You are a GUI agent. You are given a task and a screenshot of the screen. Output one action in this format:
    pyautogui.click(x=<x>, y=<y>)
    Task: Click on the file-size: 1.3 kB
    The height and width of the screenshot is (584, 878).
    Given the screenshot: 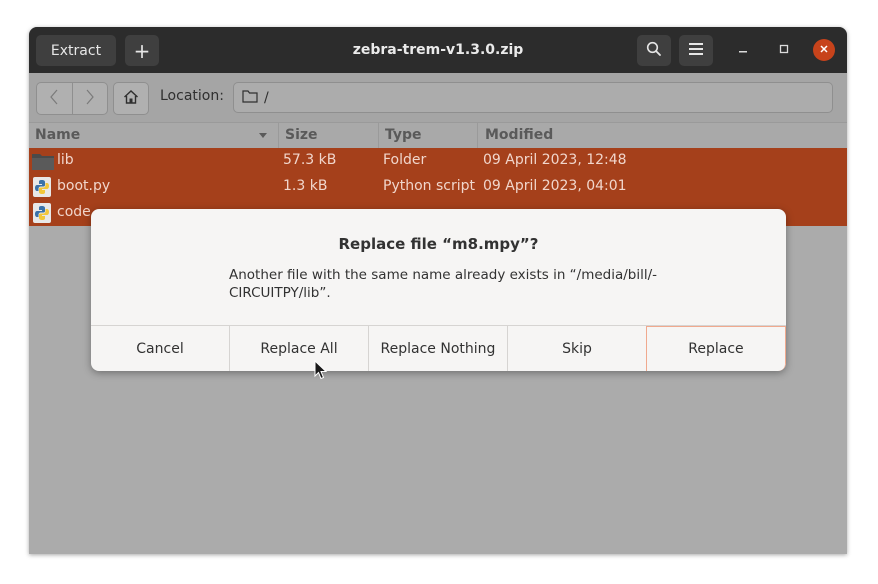 What is the action you would take?
    pyautogui.click(x=305, y=186)
    